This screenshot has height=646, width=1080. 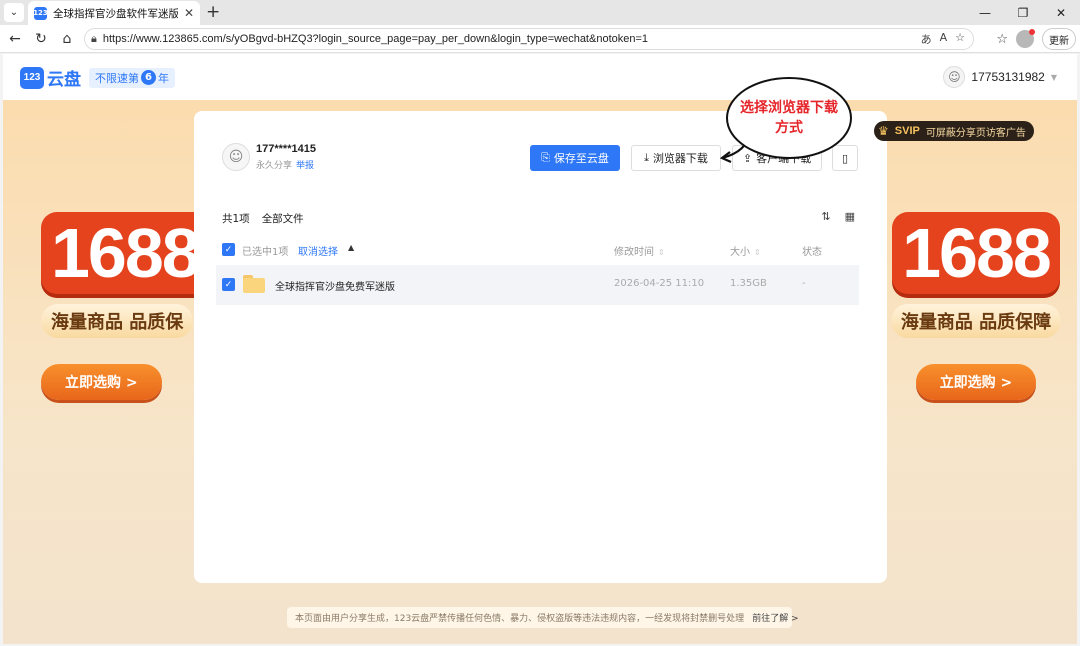 What do you see at coordinates (907, 131) in the screenshot?
I see `svip-label: SVIP` at bounding box center [907, 131].